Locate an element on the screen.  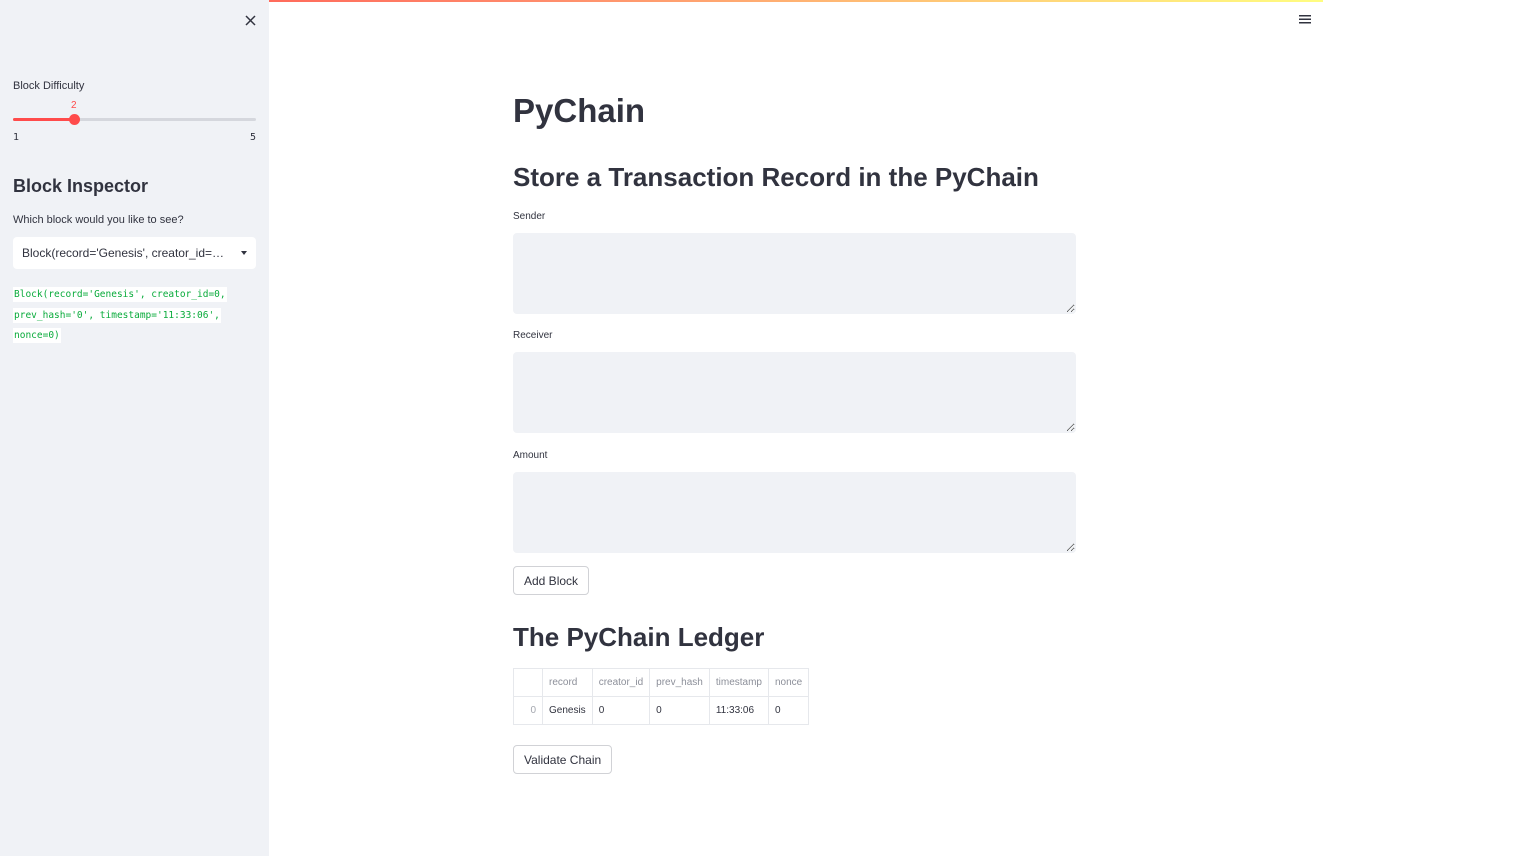
cell-prev-hash: 0 is located at coordinates (679, 710).